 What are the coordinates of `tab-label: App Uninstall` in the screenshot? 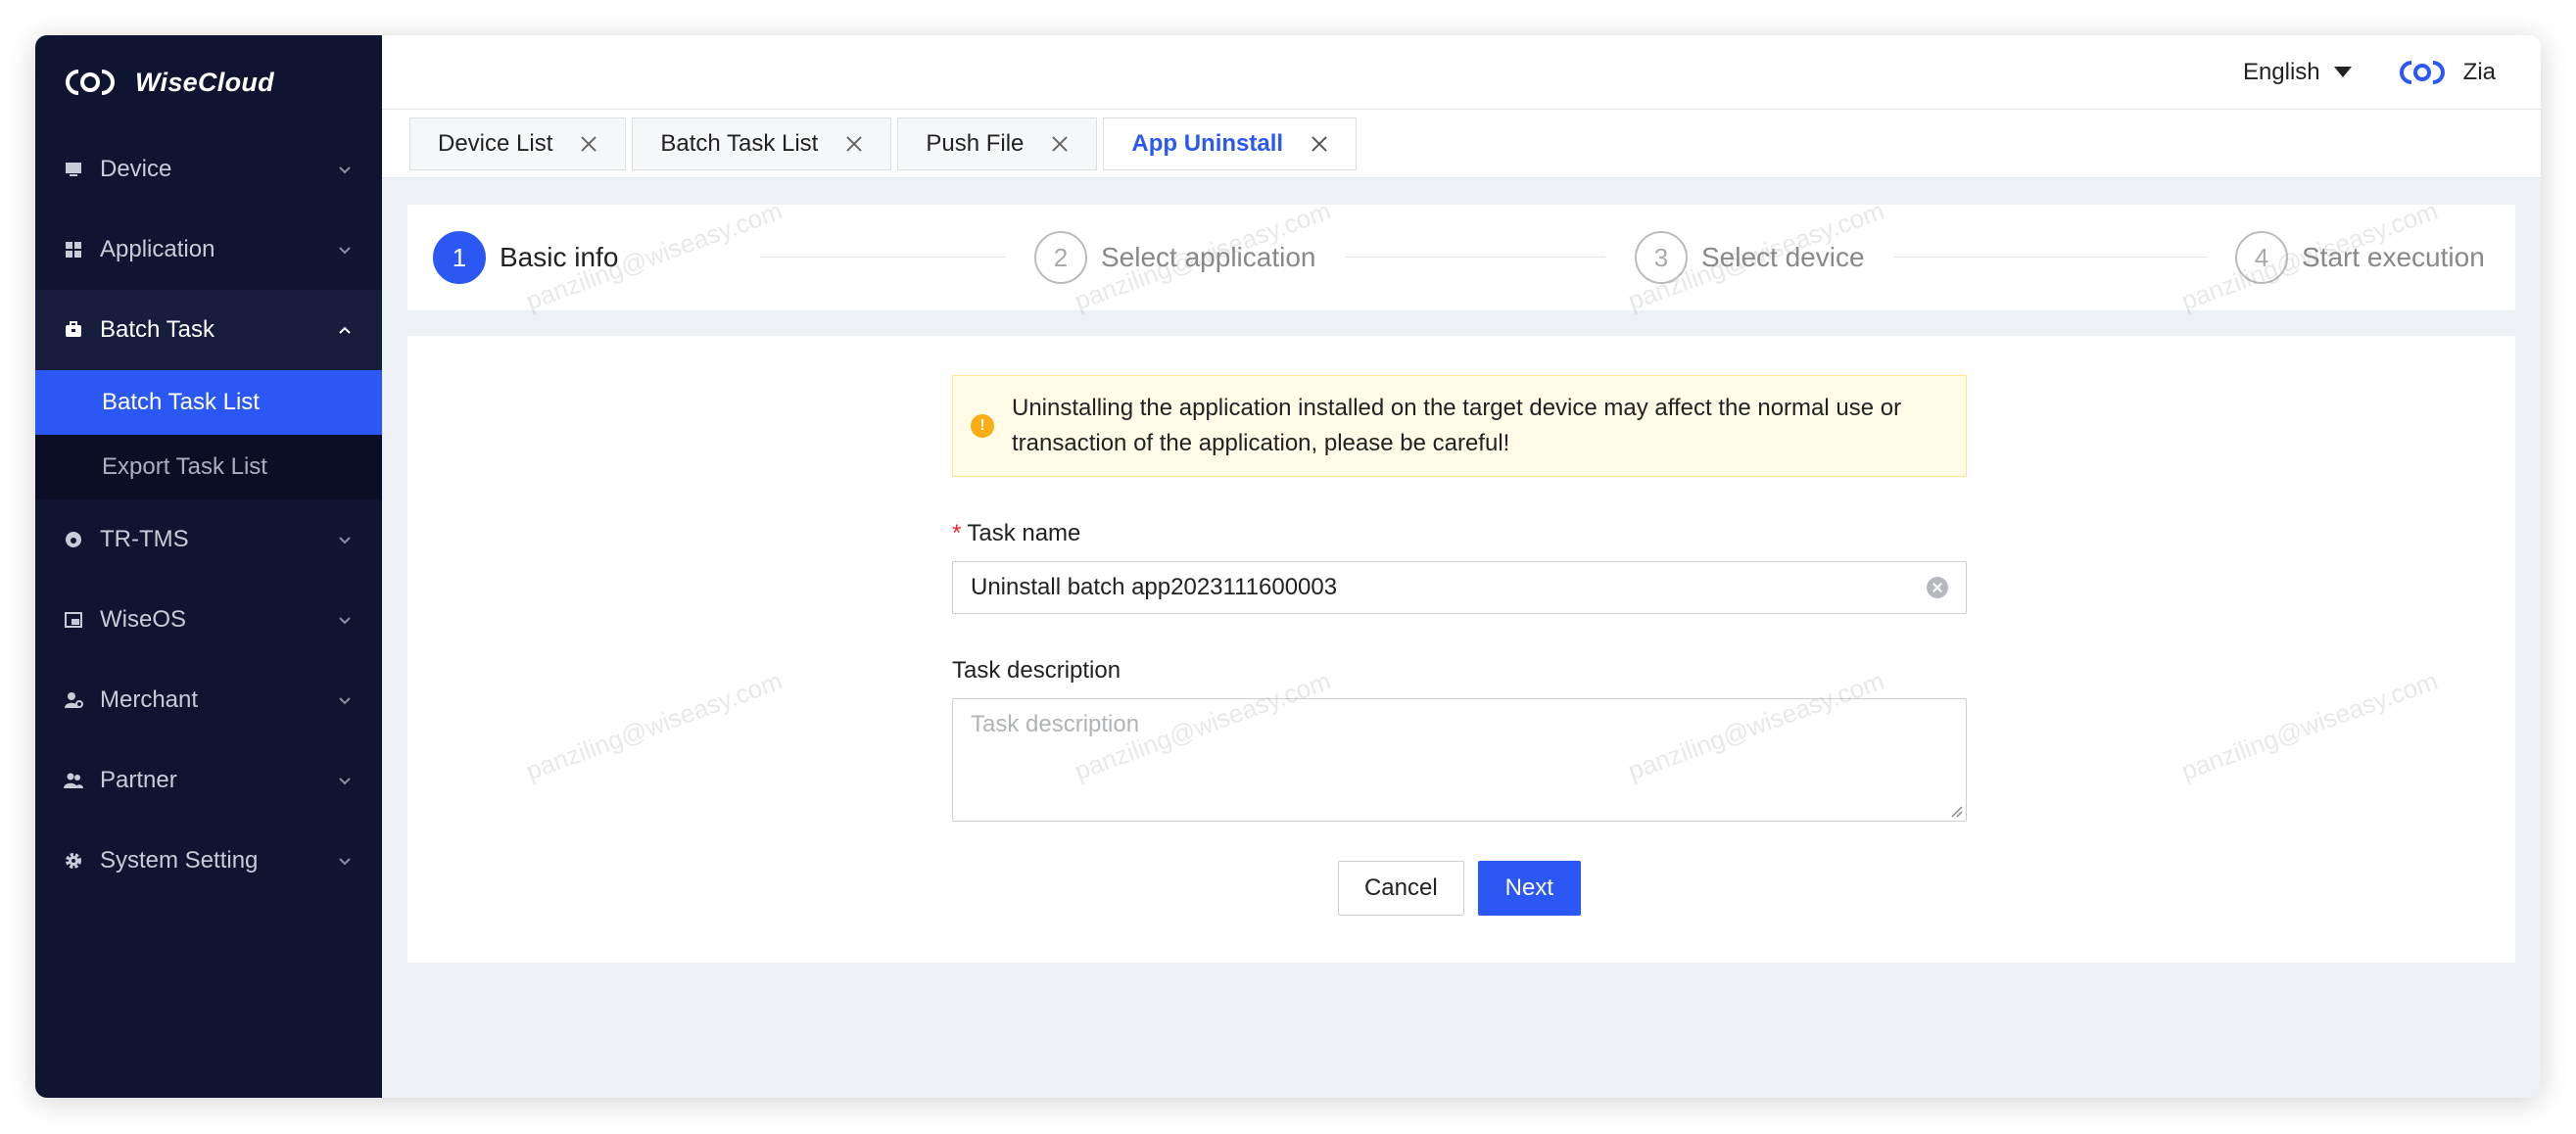 It's located at (1207, 144).